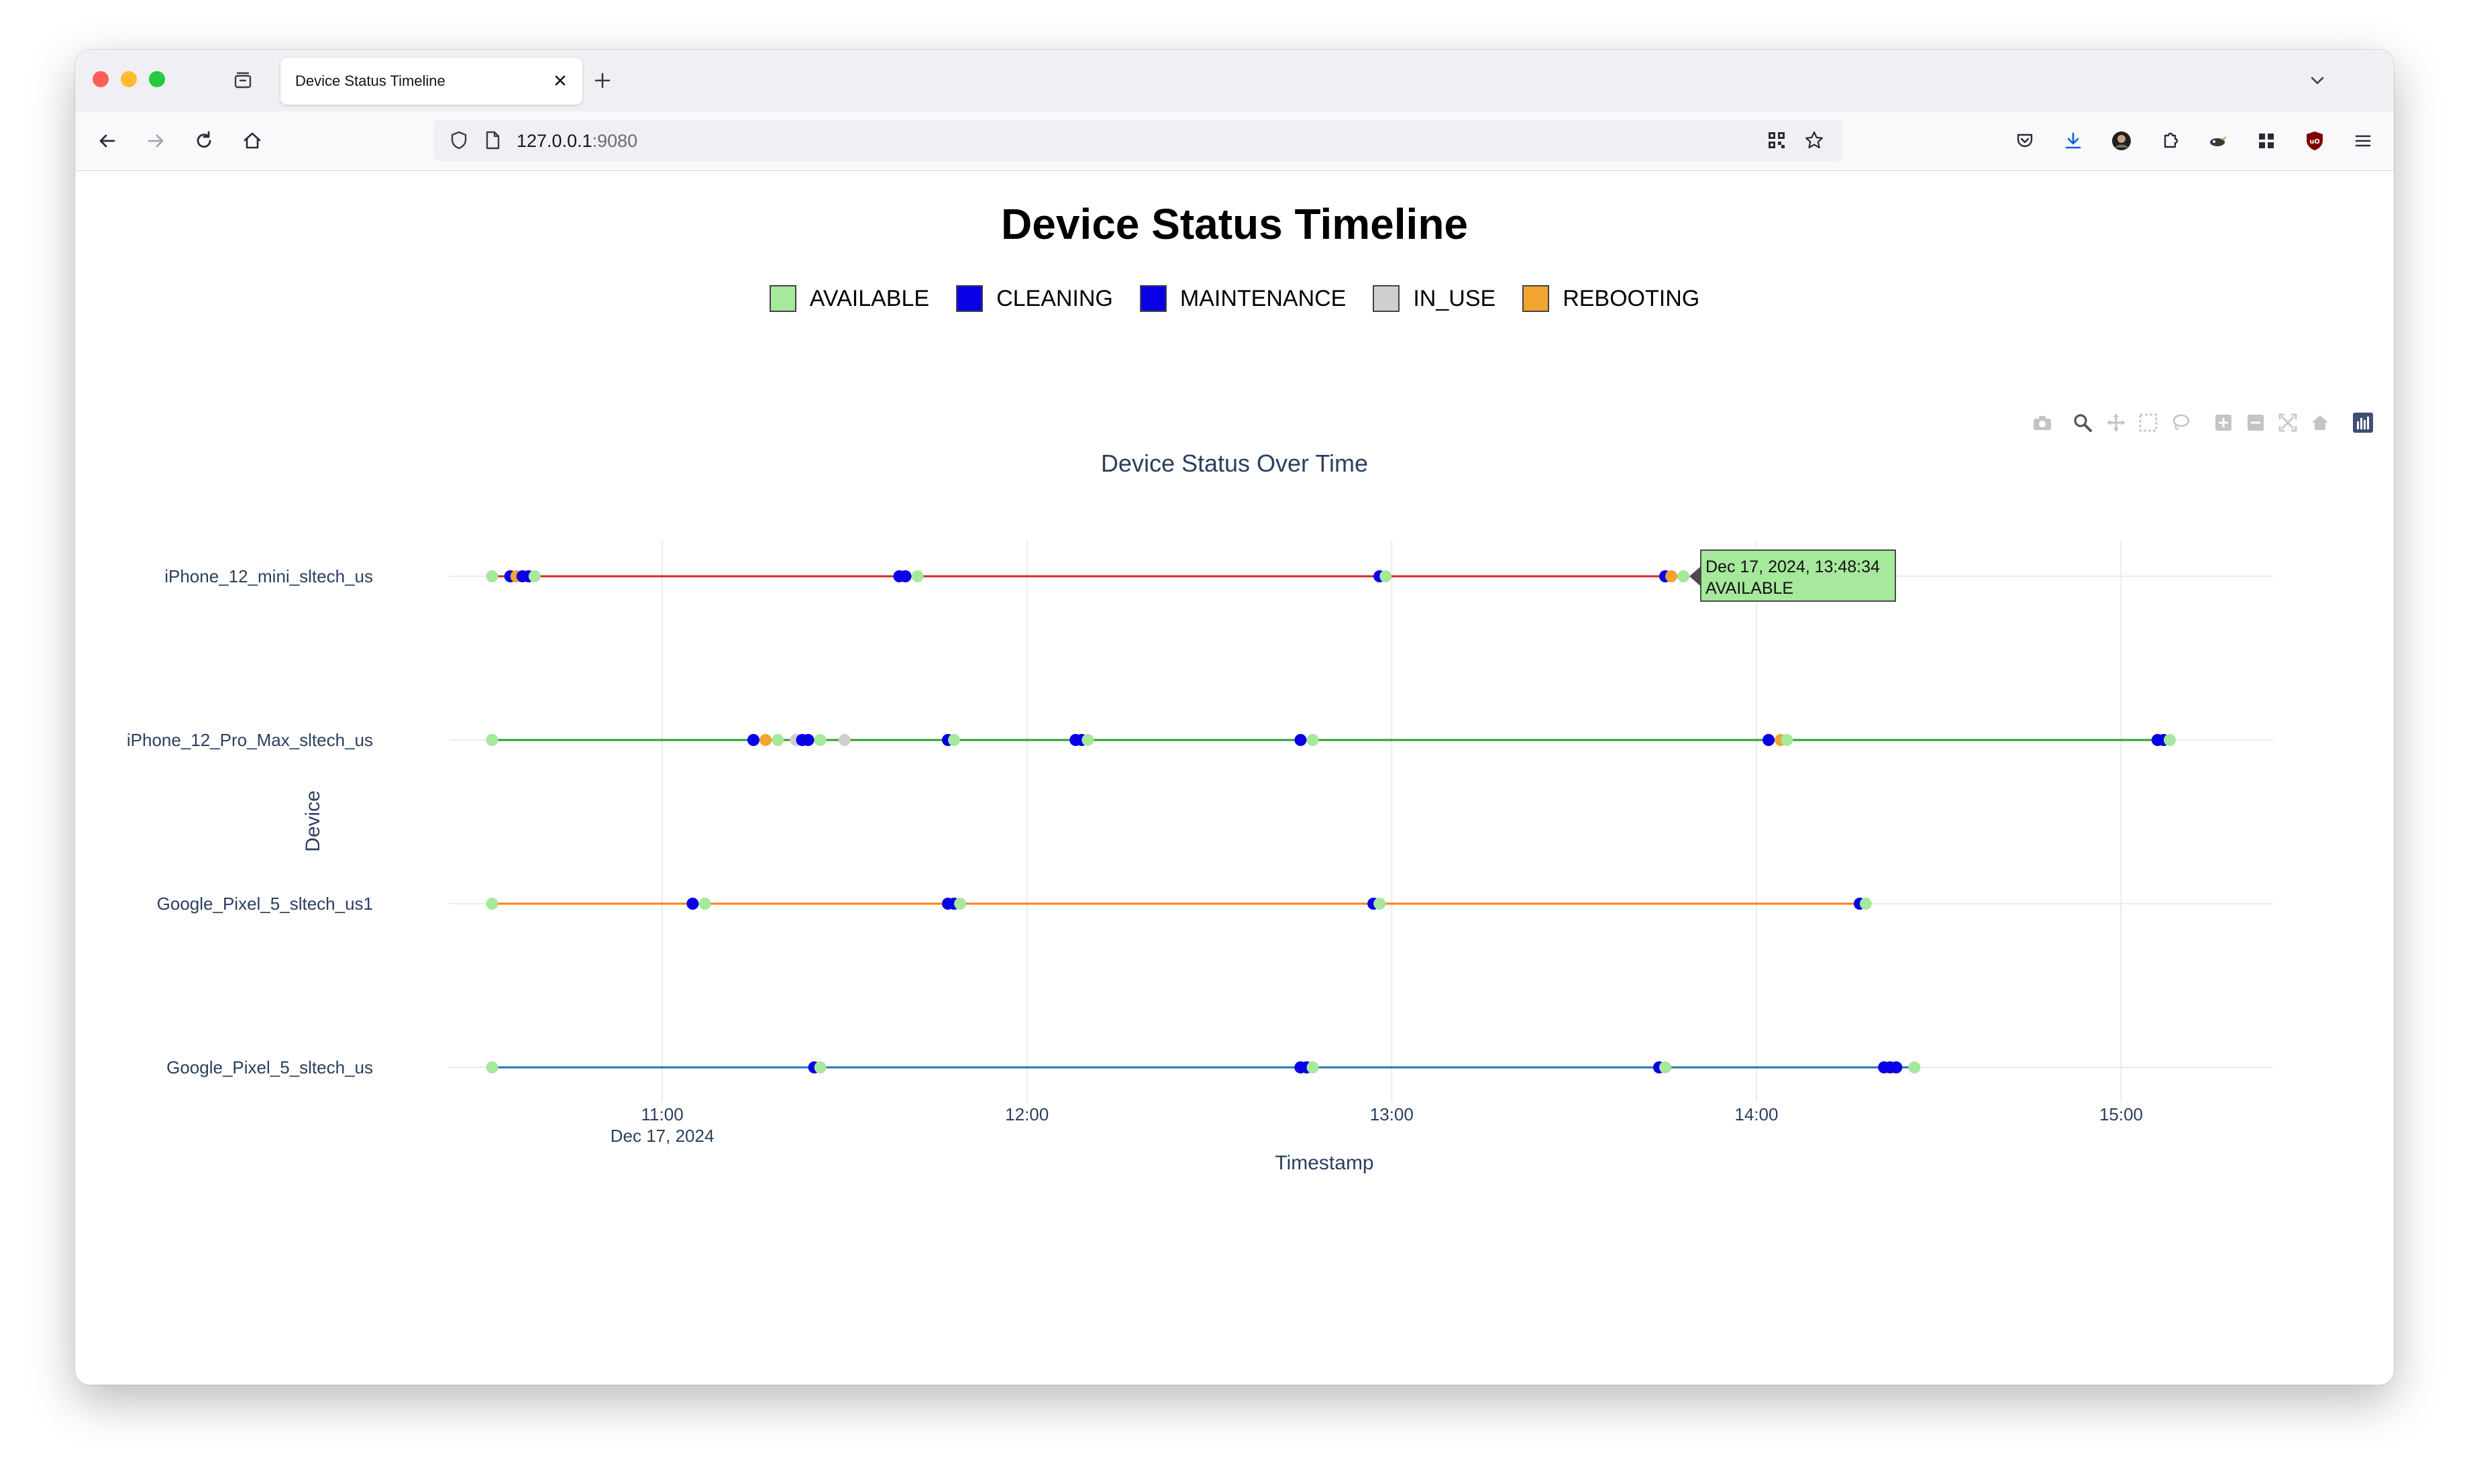  What do you see at coordinates (156, 141) in the screenshot?
I see `forward-arrow-icon` at bounding box center [156, 141].